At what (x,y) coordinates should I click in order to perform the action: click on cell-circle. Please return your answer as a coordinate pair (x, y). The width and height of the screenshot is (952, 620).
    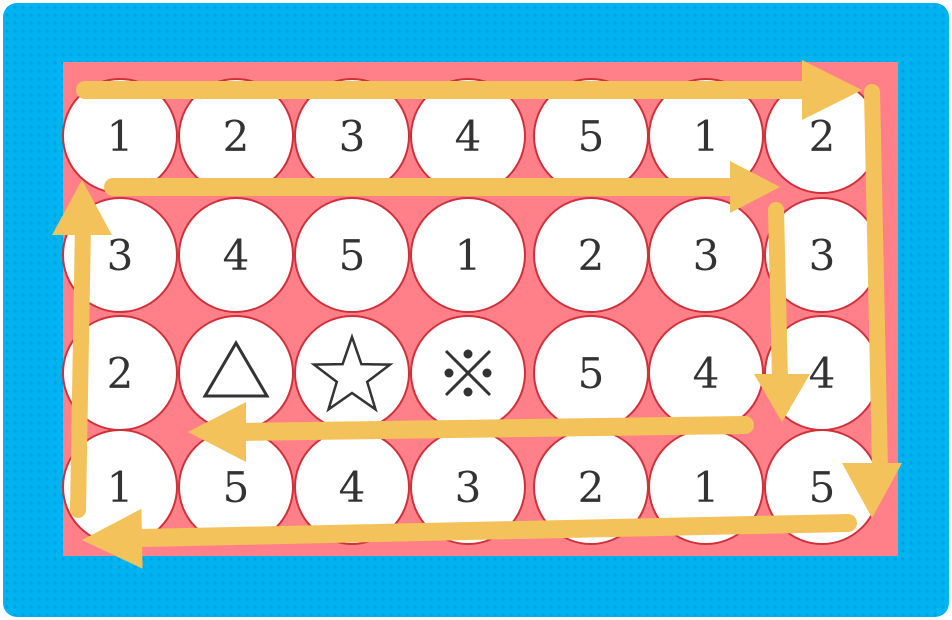
    Looking at the image, I should click on (352, 373).